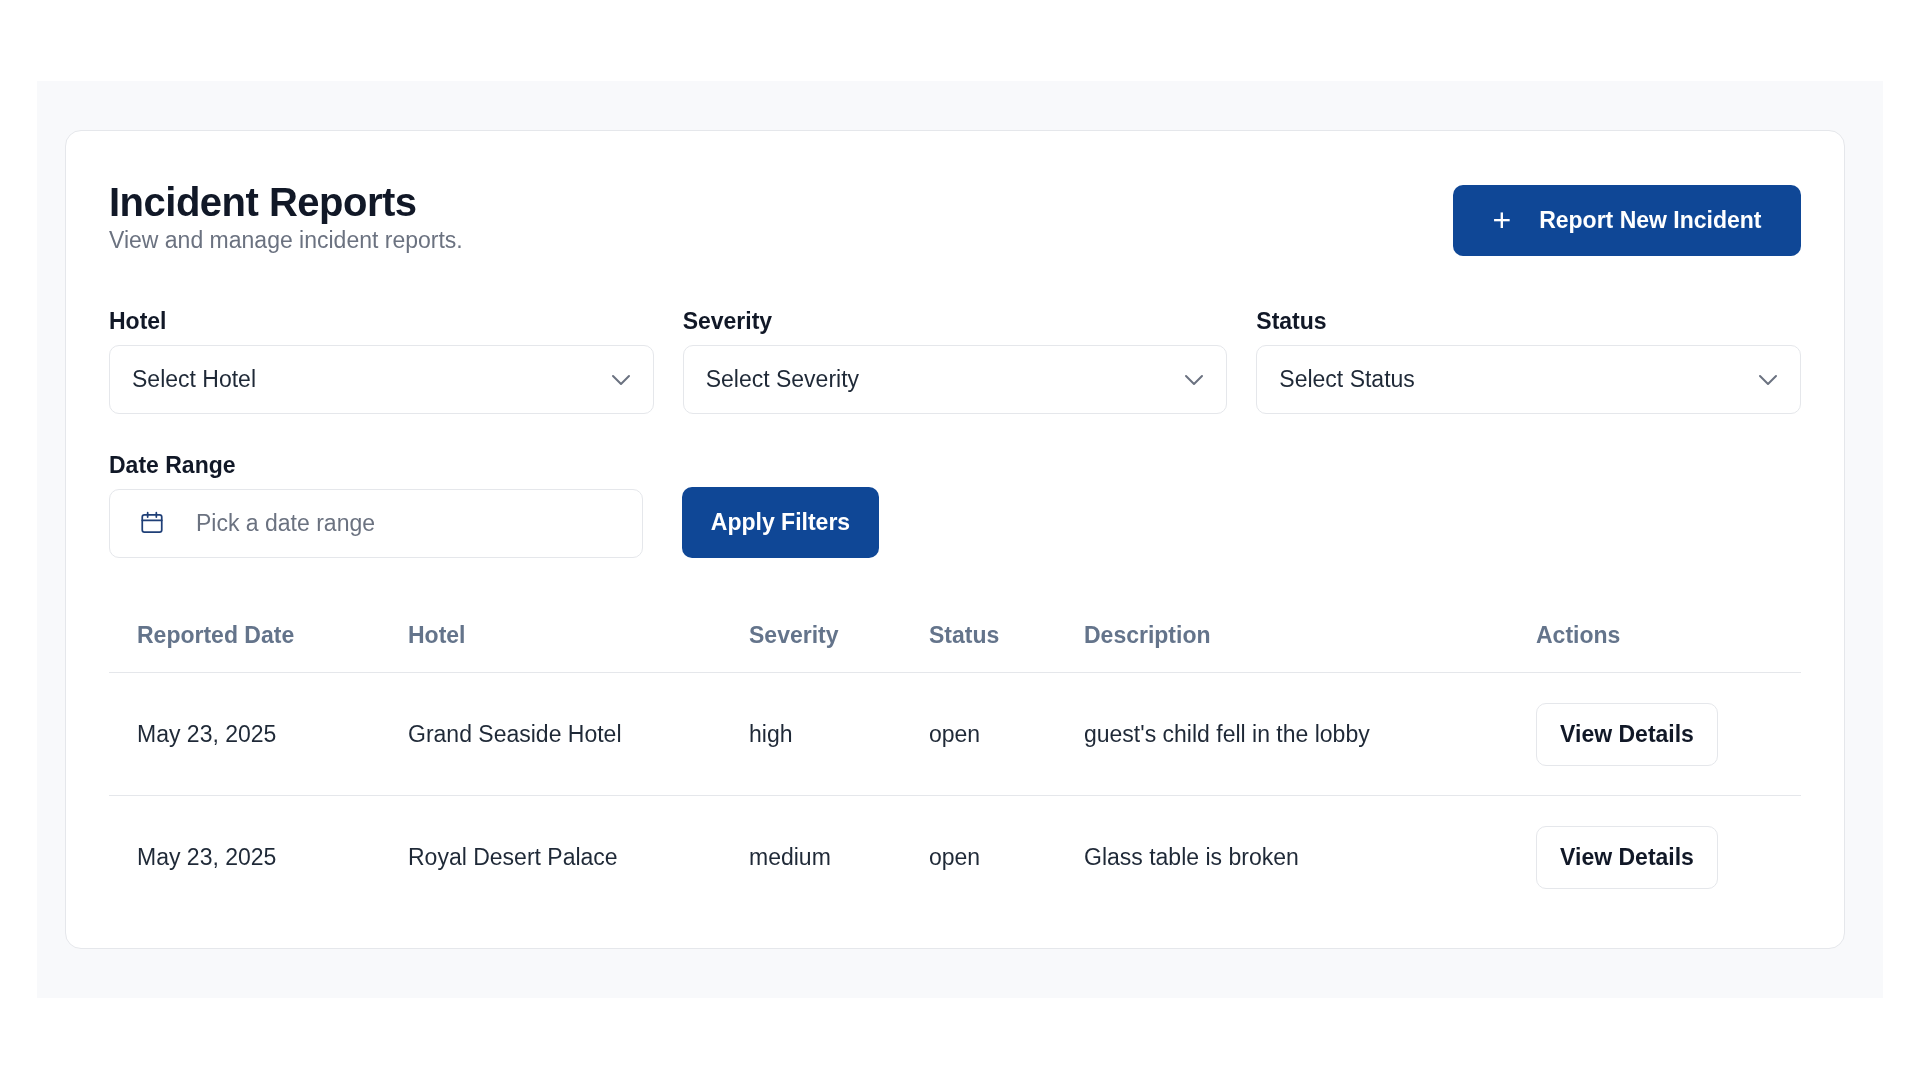  What do you see at coordinates (780, 522) in the screenshot?
I see `apply-filters-button: Apply Filters` at bounding box center [780, 522].